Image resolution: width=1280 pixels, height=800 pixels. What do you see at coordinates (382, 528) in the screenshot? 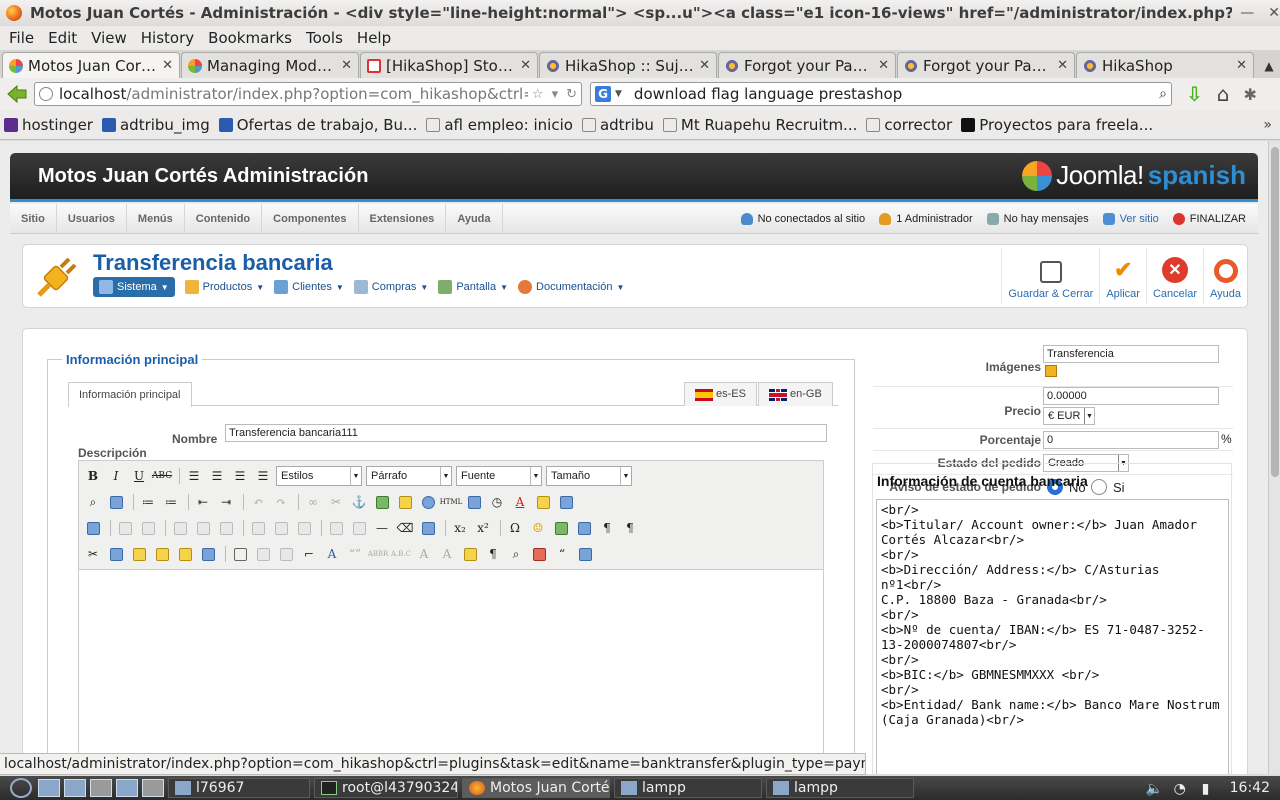
I see `horizontal-rule-icon: —` at bounding box center [382, 528].